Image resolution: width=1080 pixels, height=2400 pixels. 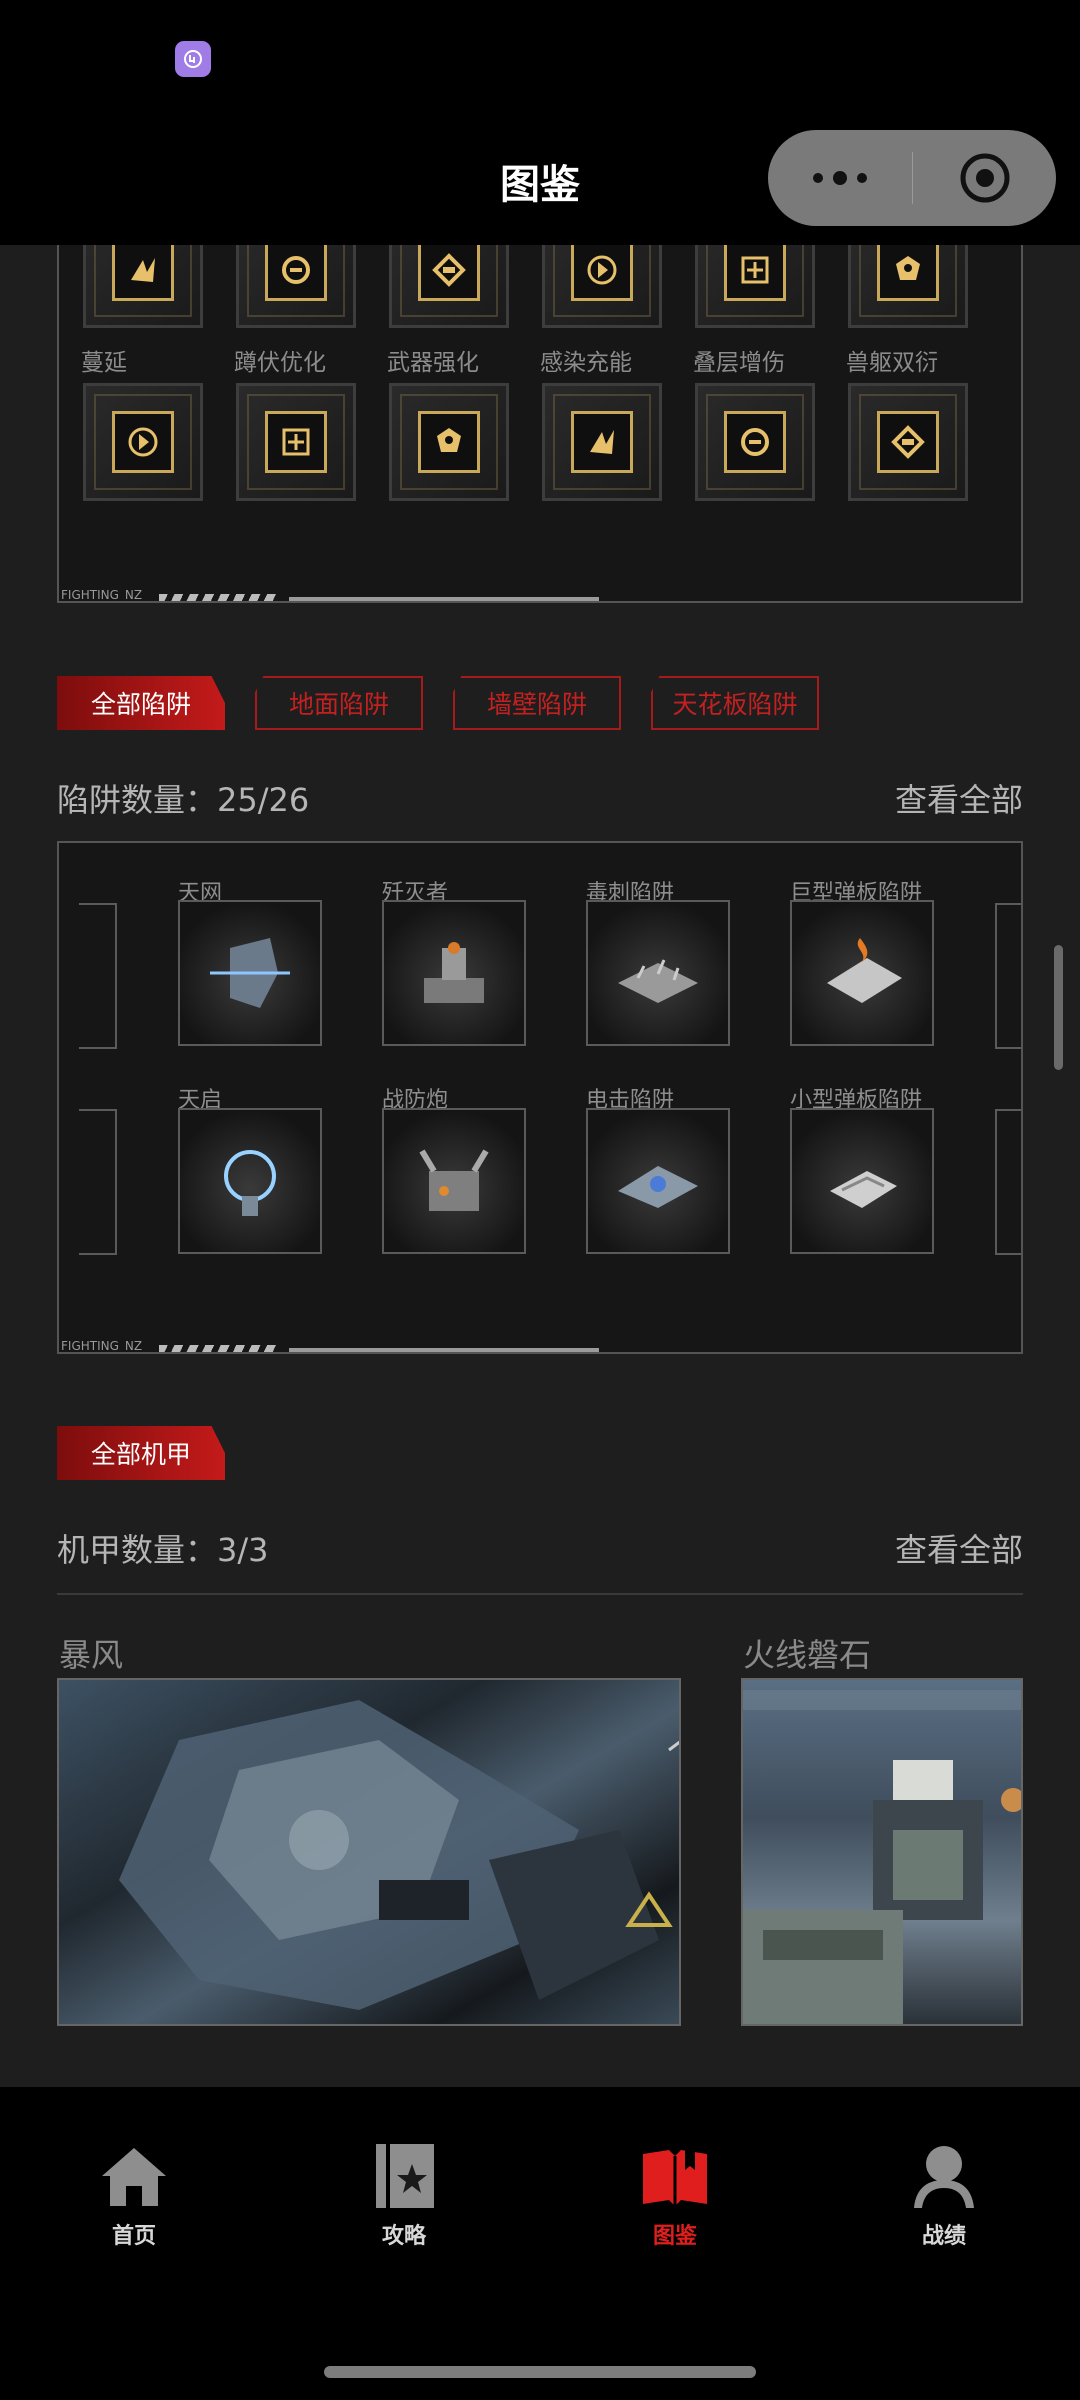 What do you see at coordinates (537, 703) in the screenshot?
I see `filter-wall-traps: 墙壁陷阱` at bounding box center [537, 703].